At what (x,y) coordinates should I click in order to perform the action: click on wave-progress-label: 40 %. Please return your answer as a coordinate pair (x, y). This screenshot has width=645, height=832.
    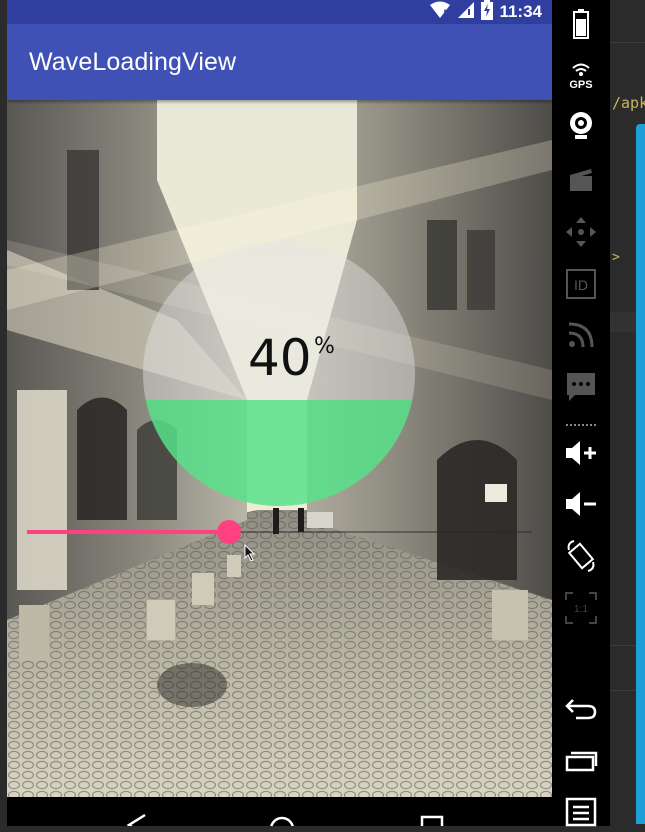
    Looking at the image, I should click on (279, 373).